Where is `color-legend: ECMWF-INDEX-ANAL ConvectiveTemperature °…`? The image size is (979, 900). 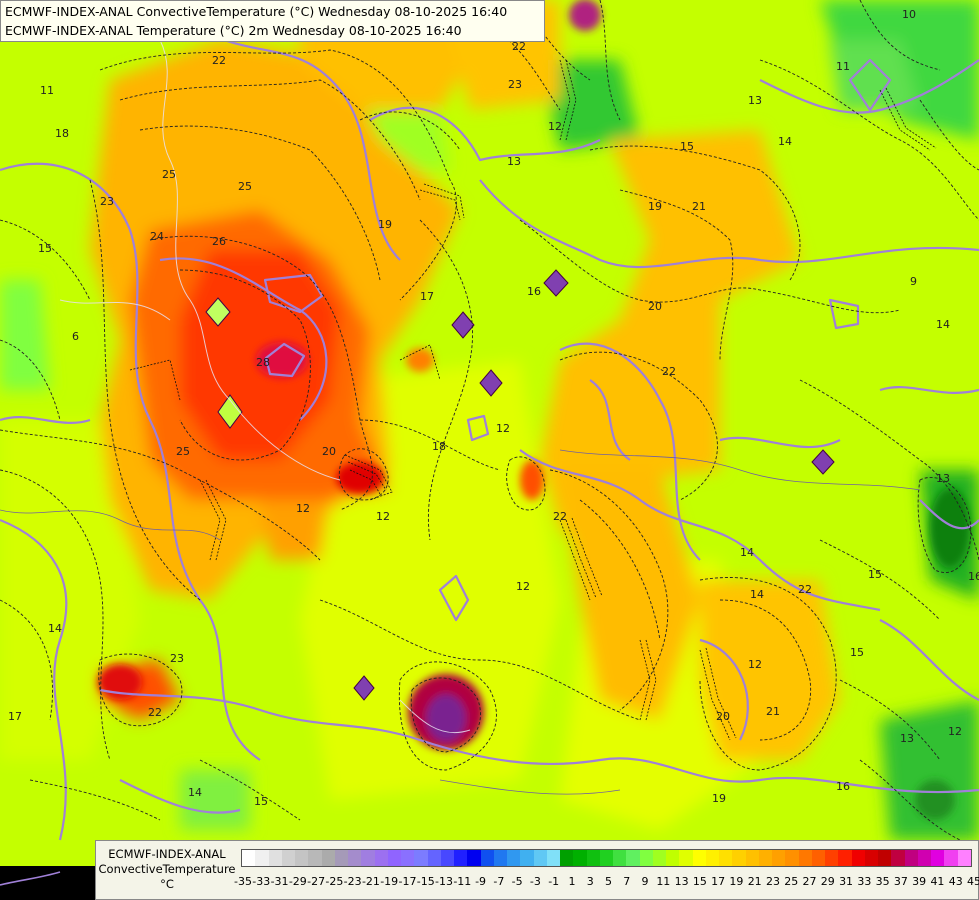 color-legend: ECMWF-INDEX-ANAL ConvectiveTemperature °… is located at coordinates (537, 870).